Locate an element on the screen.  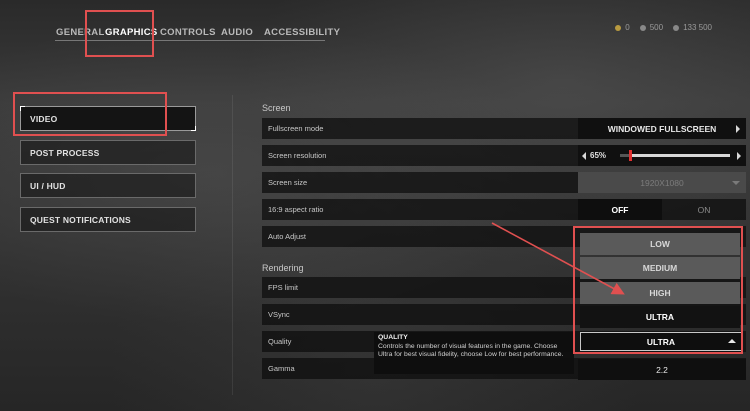
fullscreen-mode-select: WINDOWED FULLSCREEN is located at coordinates (662, 128).